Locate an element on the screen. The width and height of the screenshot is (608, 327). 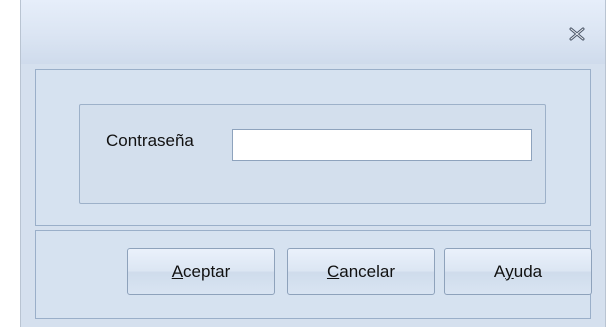
cancel-button: Cancelar is located at coordinates (361, 271).